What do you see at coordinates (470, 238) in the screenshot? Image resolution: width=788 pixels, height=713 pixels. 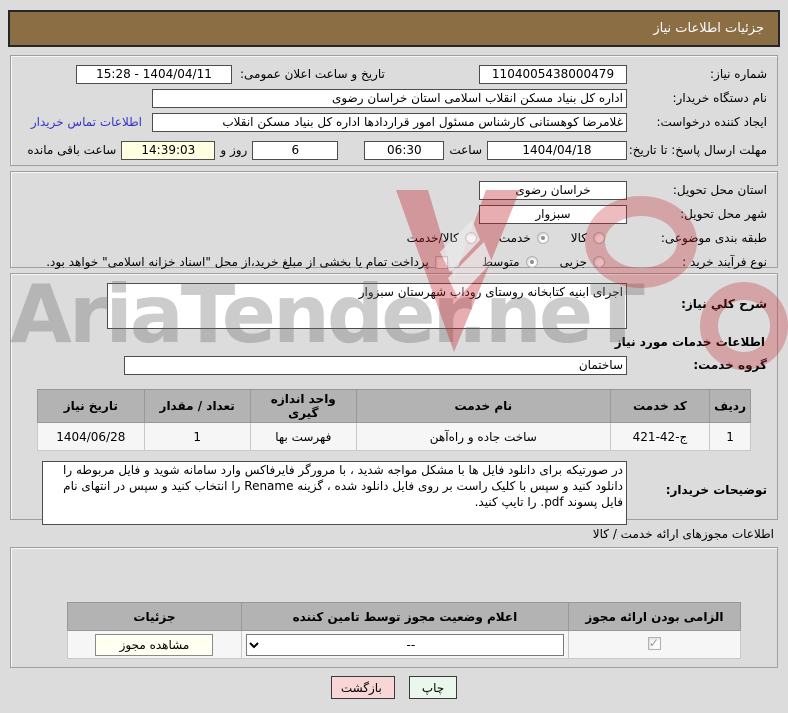 I see `radio-goods-service-icon` at bounding box center [470, 238].